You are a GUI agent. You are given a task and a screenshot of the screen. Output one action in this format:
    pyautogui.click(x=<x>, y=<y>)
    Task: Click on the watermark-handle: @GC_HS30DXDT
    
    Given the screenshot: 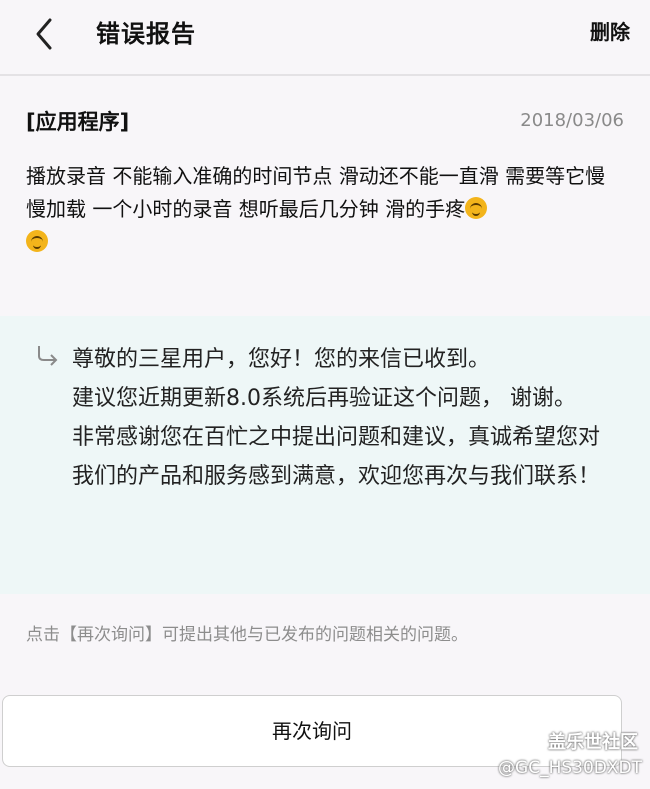 What is the action you would take?
    pyautogui.click(x=570, y=768)
    